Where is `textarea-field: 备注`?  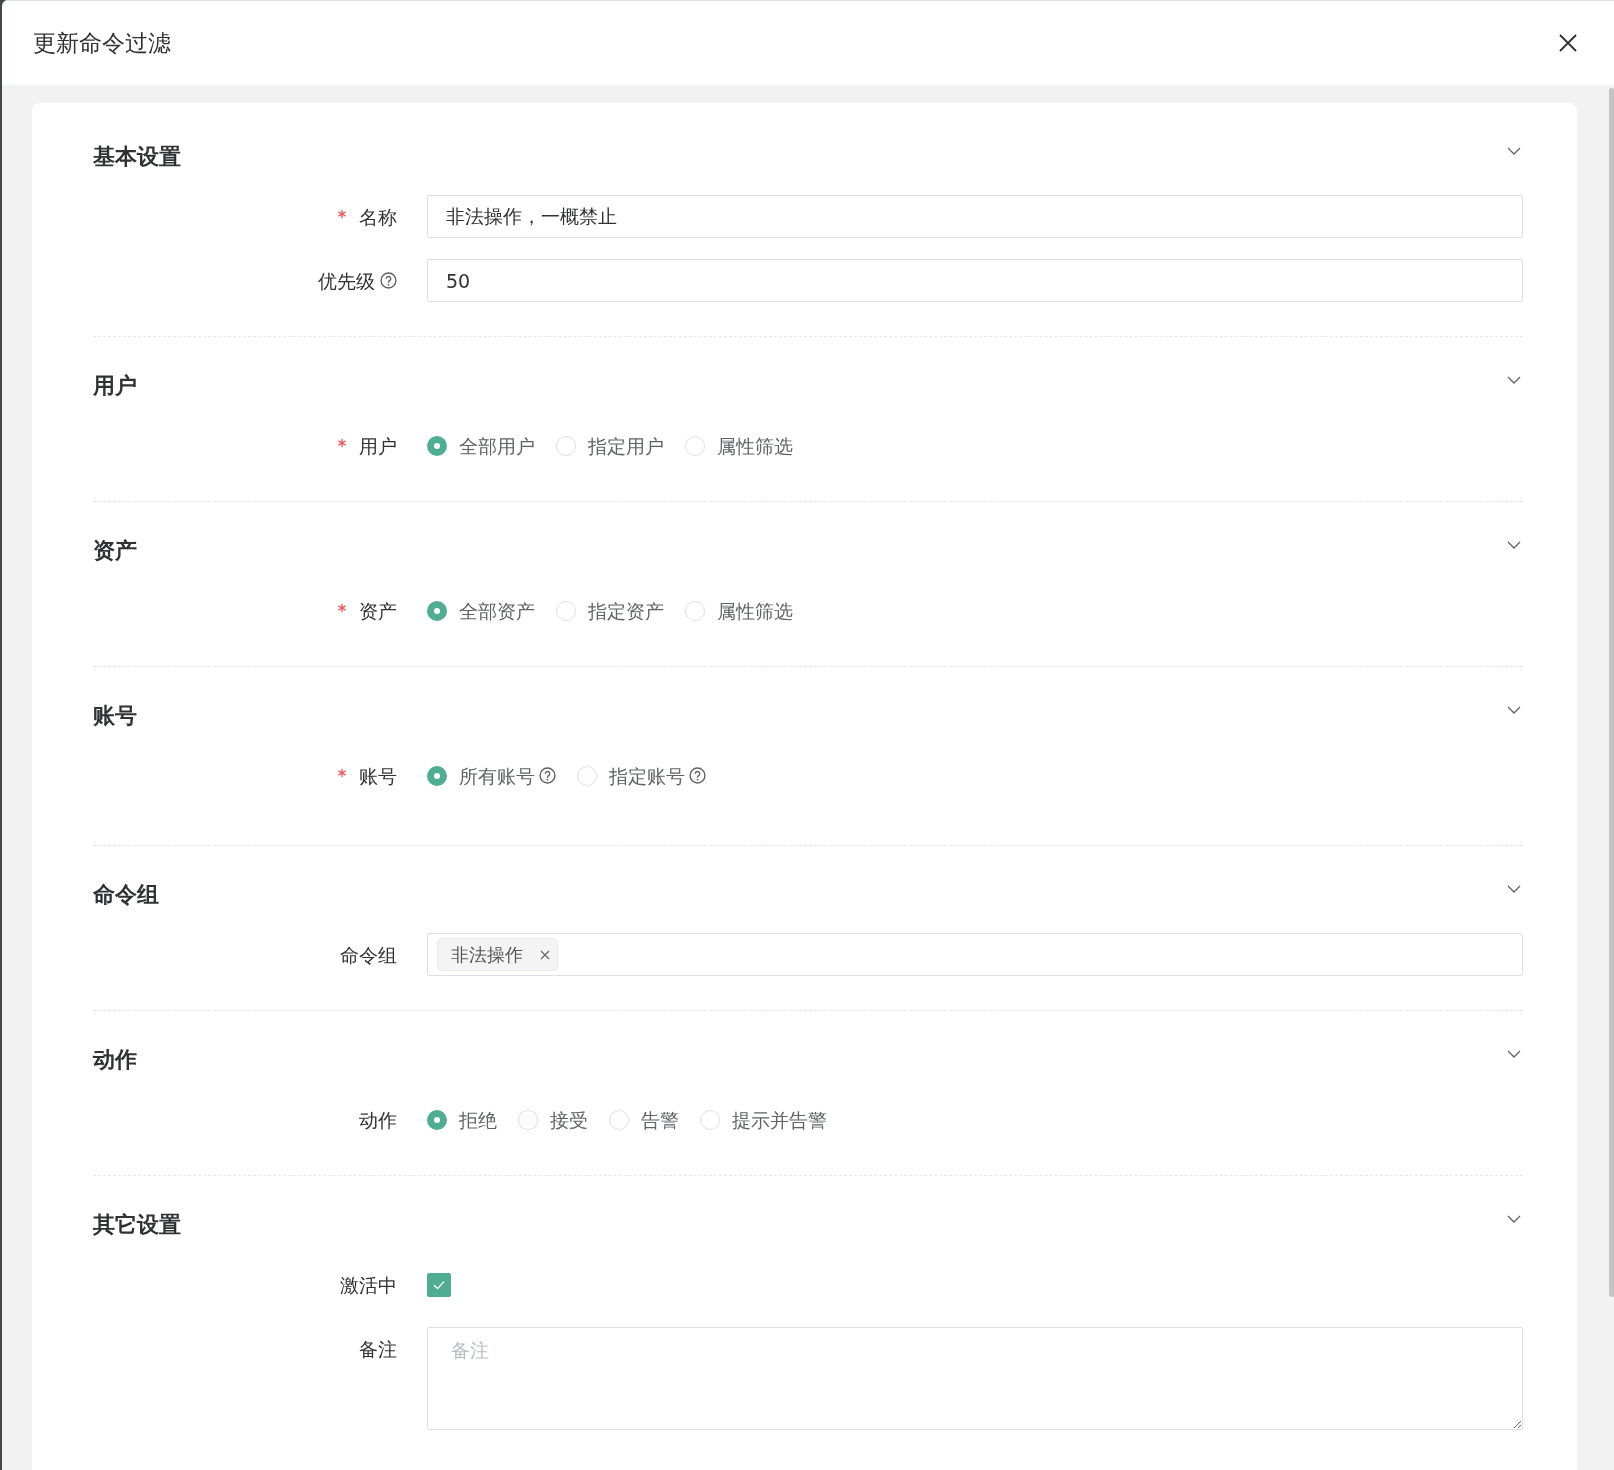 textarea-field: 备注 is located at coordinates (975, 1378).